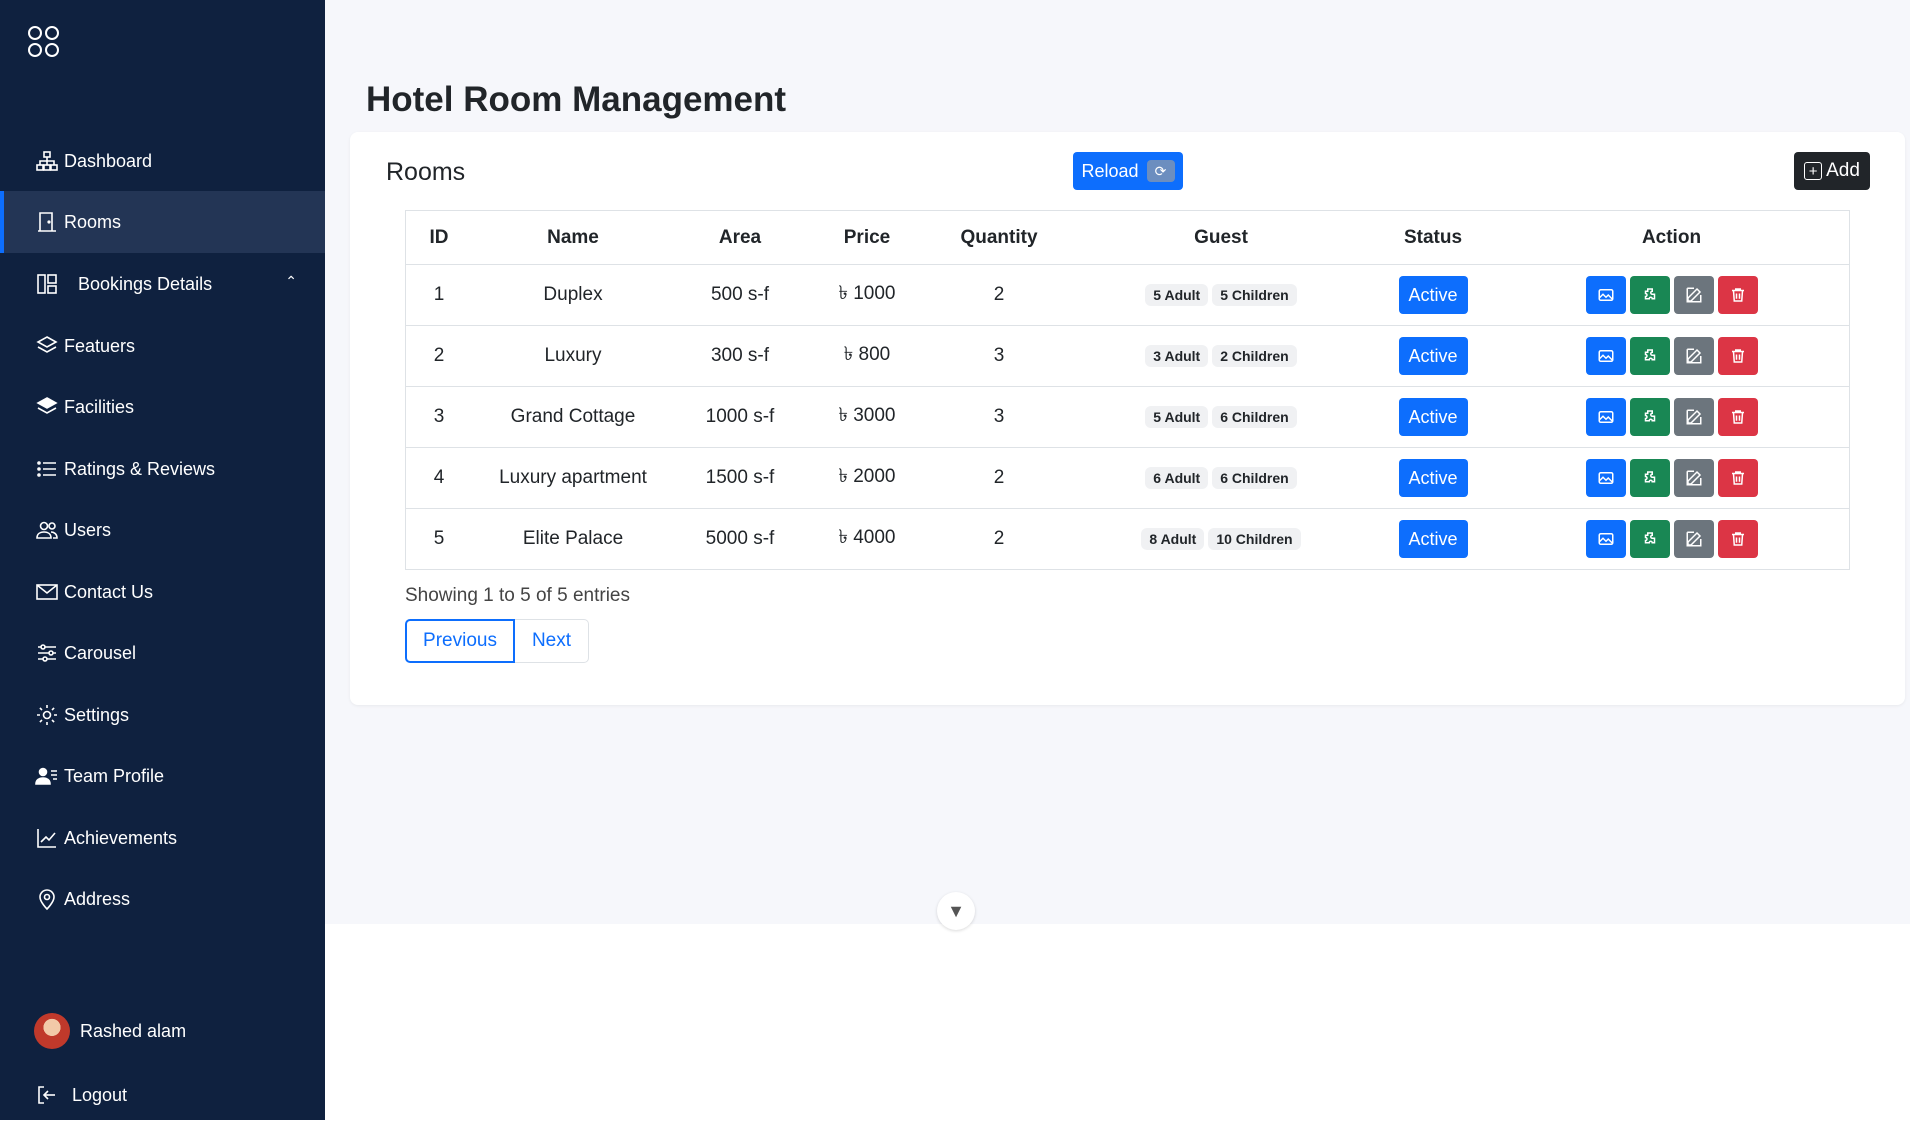 The height and width of the screenshot is (1126, 1910). What do you see at coordinates (100, 345) in the screenshot?
I see `sidebar-item-label: Featuers` at bounding box center [100, 345].